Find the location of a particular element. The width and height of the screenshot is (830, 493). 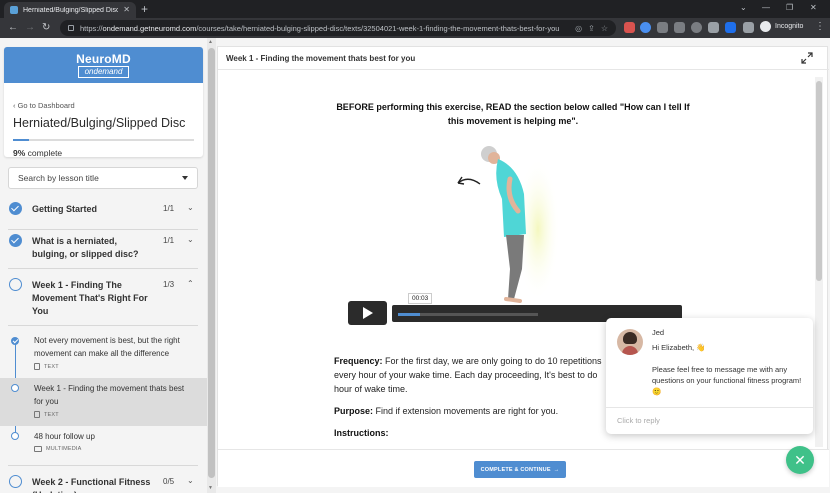

new-tab-icon: + is located at coordinates (144, 9).